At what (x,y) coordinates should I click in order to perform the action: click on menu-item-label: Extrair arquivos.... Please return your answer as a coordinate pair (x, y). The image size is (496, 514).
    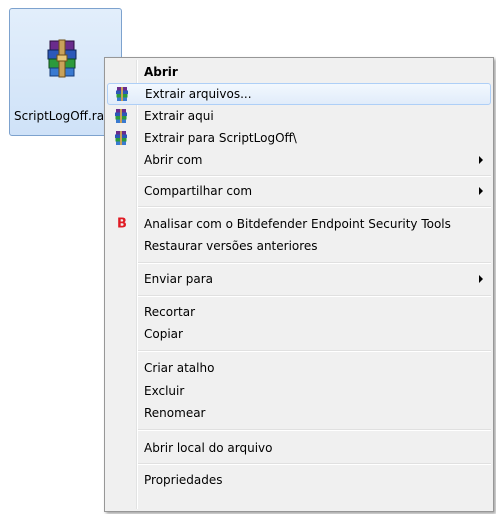
    Looking at the image, I should click on (198, 94).